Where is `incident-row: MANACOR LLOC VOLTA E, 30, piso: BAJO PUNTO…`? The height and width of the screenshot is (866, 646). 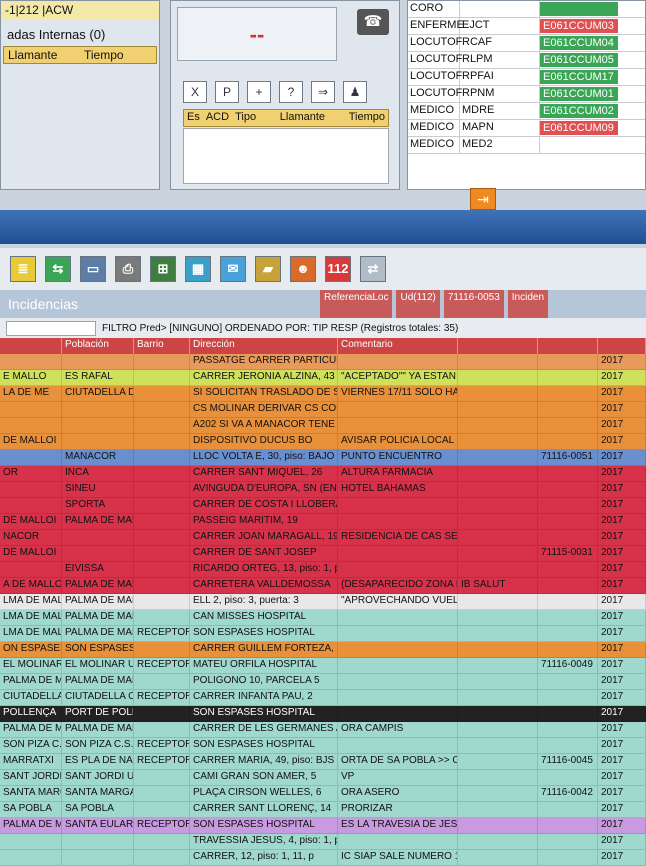
incident-row: MANACOR LLOC VOLTA E, 30, piso: BAJO PUNTO… is located at coordinates (323, 458).